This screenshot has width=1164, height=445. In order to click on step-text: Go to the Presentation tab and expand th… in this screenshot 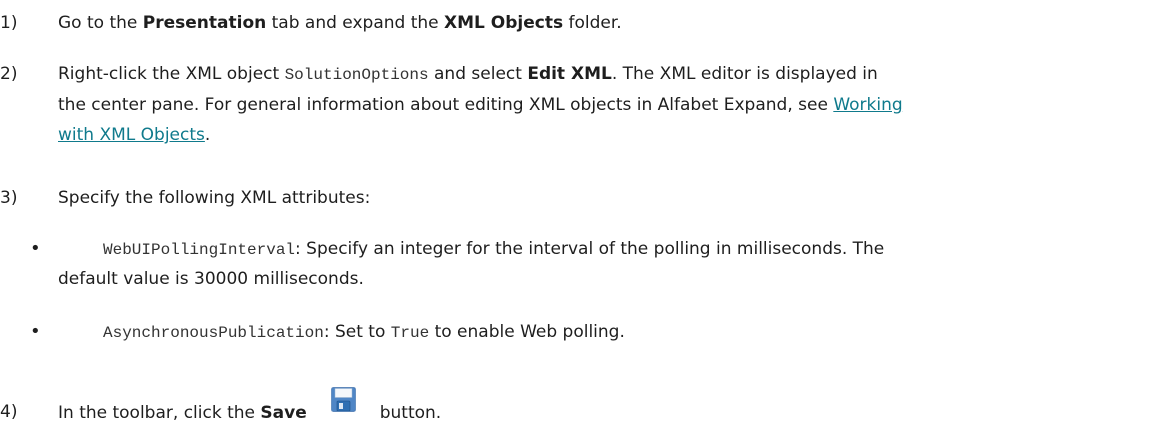, I will do `click(610, 23)`.